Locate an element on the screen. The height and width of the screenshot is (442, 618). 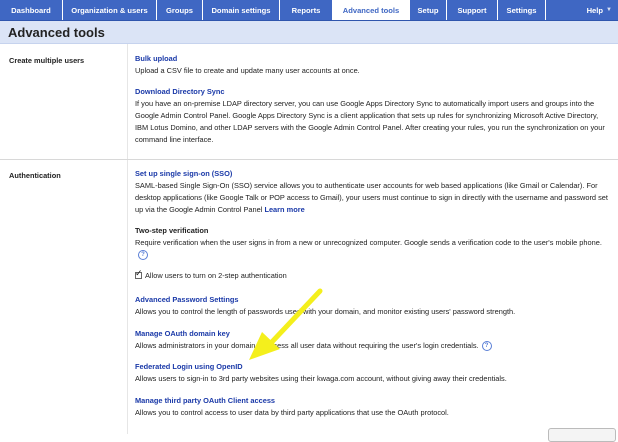
two-step-title: Two-step verification is located at coordinates (172, 230).